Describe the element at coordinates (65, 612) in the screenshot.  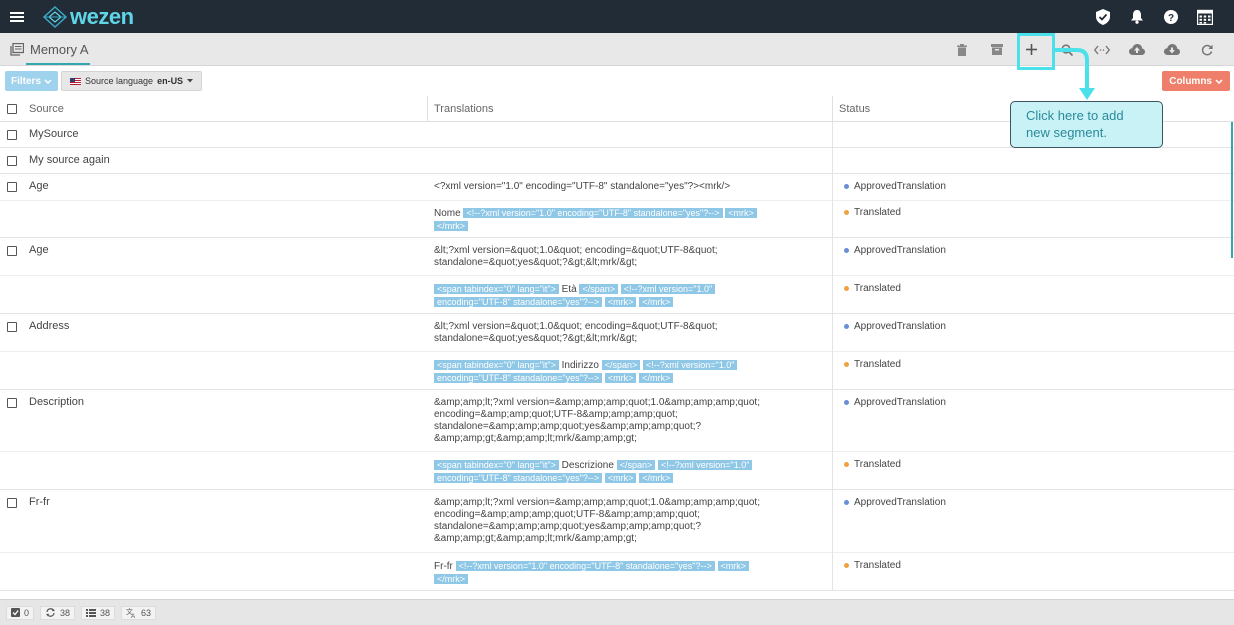
I see `sync-count-value: 38` at that location.